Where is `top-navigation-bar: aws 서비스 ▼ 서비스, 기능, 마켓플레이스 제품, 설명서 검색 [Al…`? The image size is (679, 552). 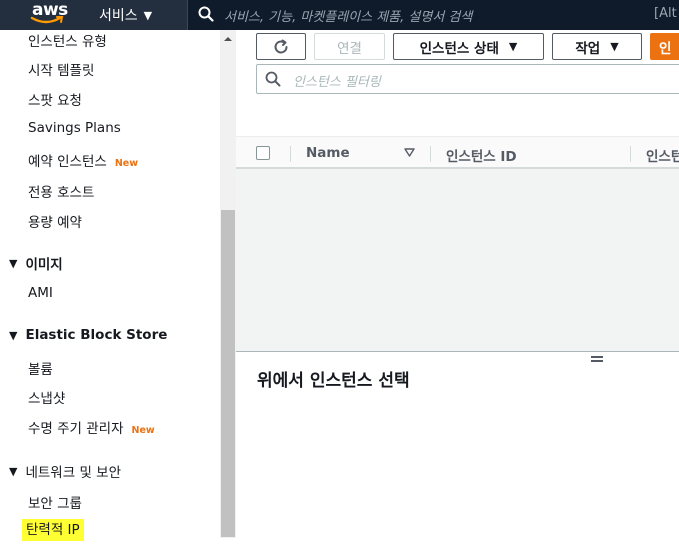
top-navigation-bar: aws 서비스 ▼ 서비스, 기능, 마켓플레이스 제품, 설명서 검색 [Al… is located at coordinates (339, 15).